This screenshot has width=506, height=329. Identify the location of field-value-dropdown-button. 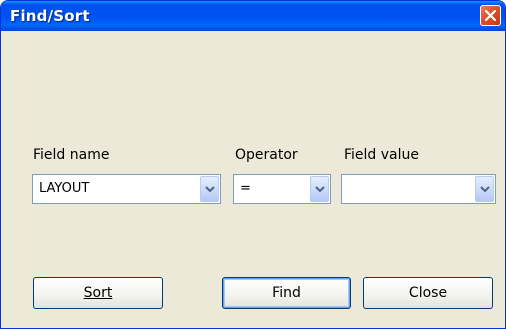
(484, 189).